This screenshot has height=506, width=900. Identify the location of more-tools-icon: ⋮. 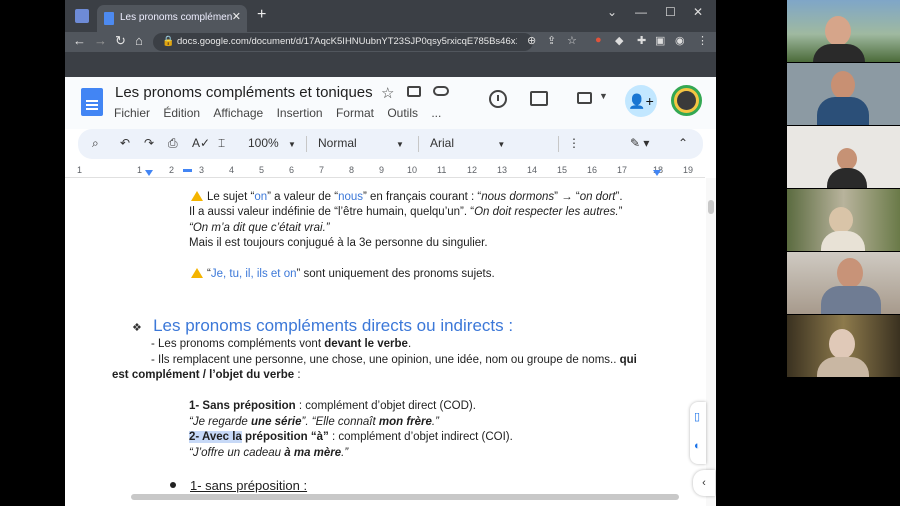
(574, 143).